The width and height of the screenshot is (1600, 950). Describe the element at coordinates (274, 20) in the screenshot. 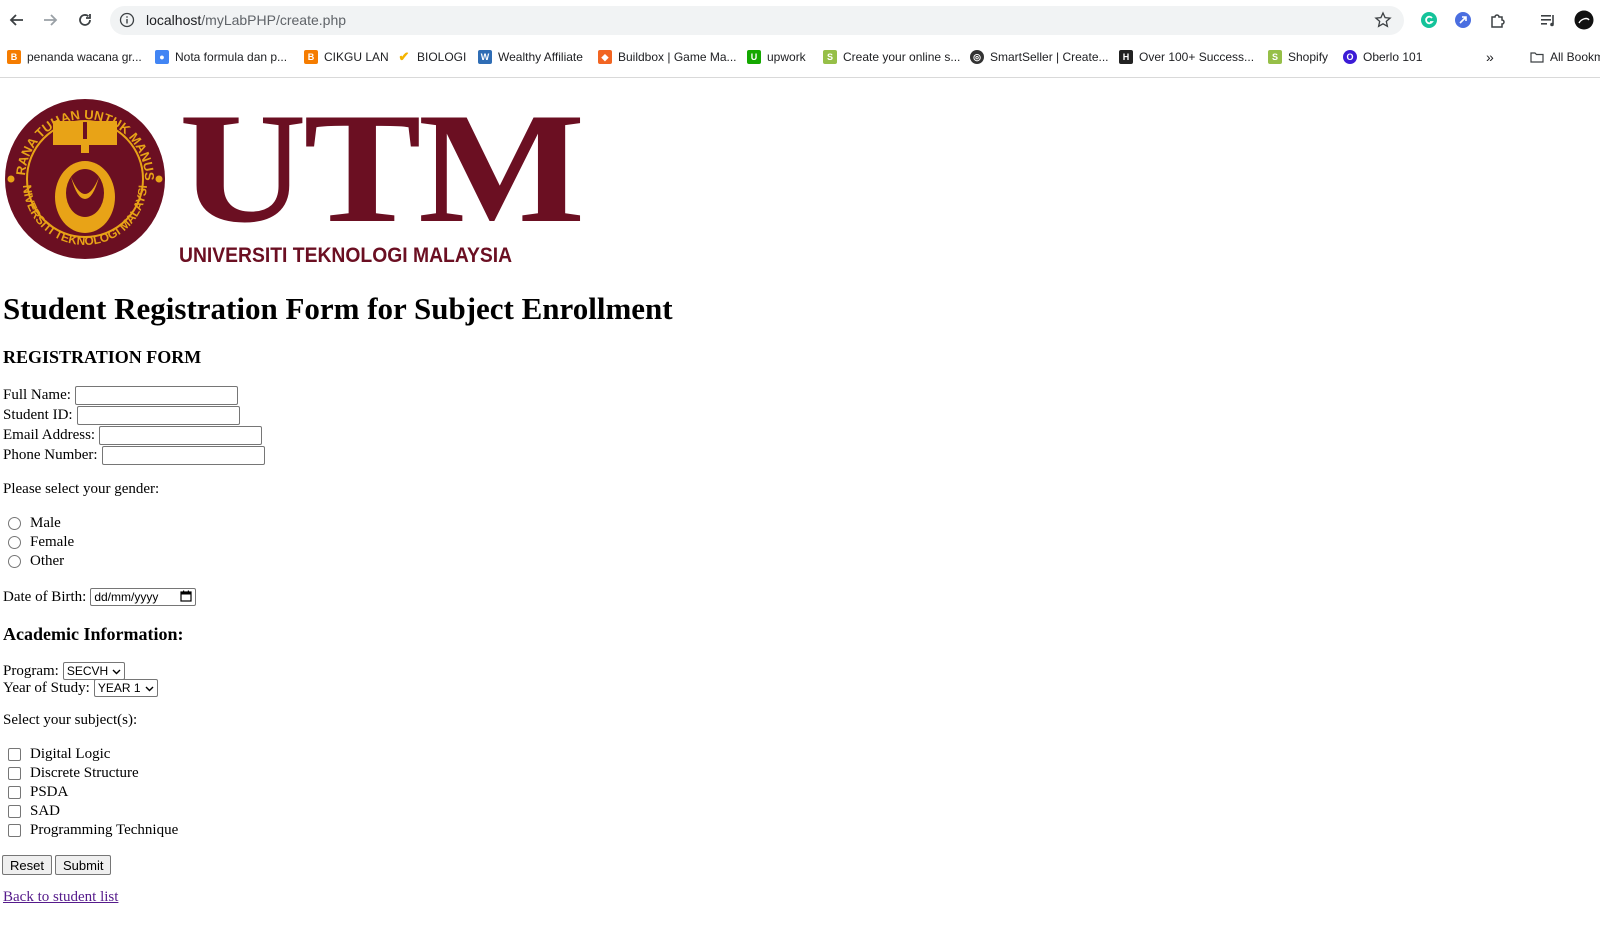

I see `url-path: /myLabPHP/create.php` at that location.